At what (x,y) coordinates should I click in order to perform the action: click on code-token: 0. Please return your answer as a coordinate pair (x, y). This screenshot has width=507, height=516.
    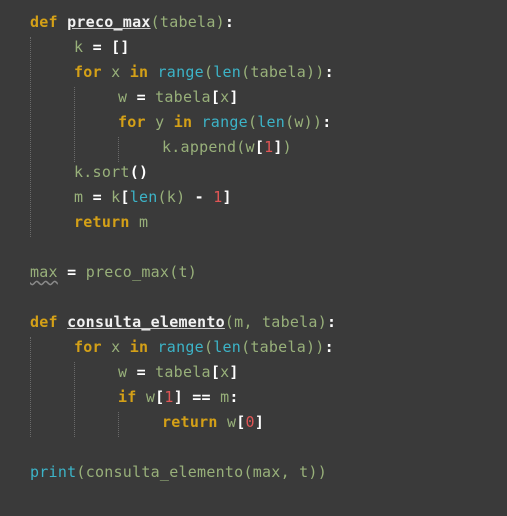
    Looking at the image, I should click on (250, 422).